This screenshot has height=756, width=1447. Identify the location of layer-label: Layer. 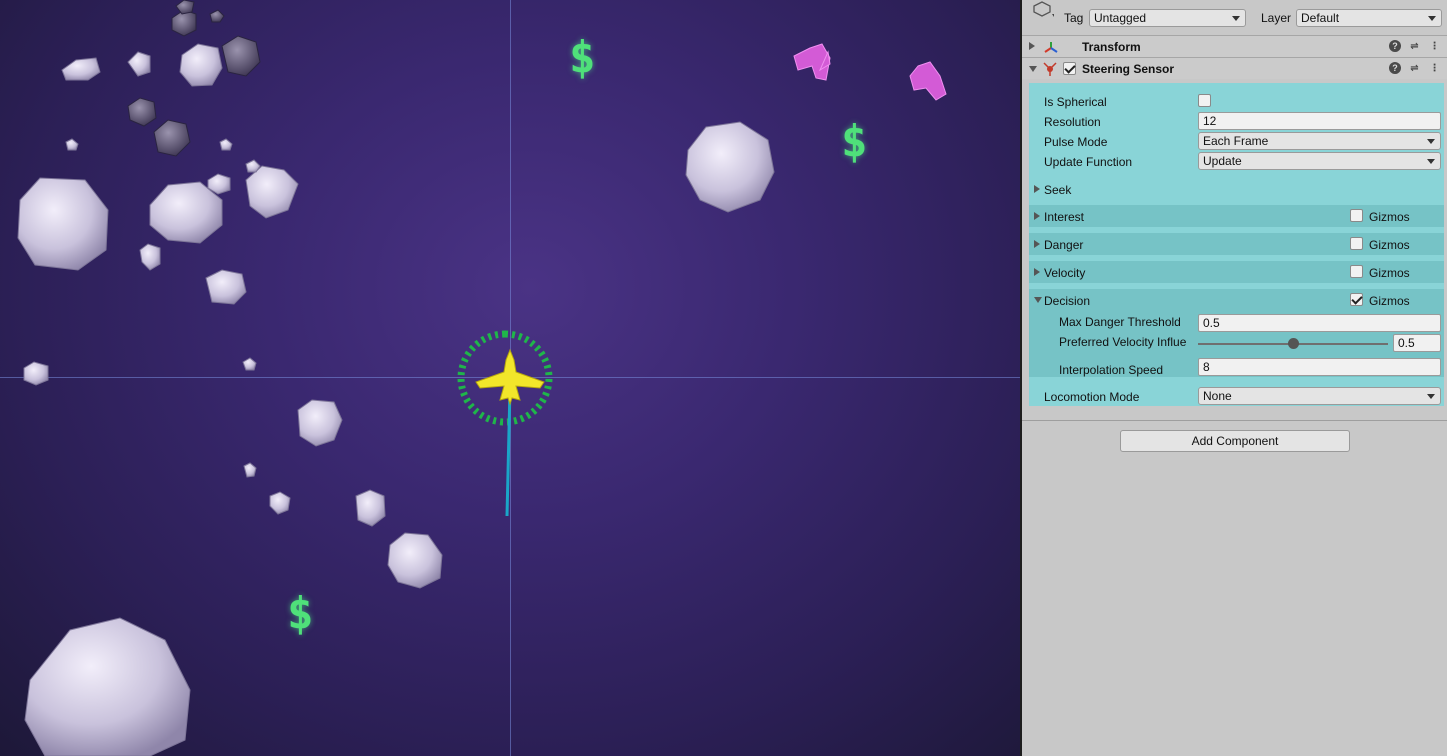
(1276, 18).